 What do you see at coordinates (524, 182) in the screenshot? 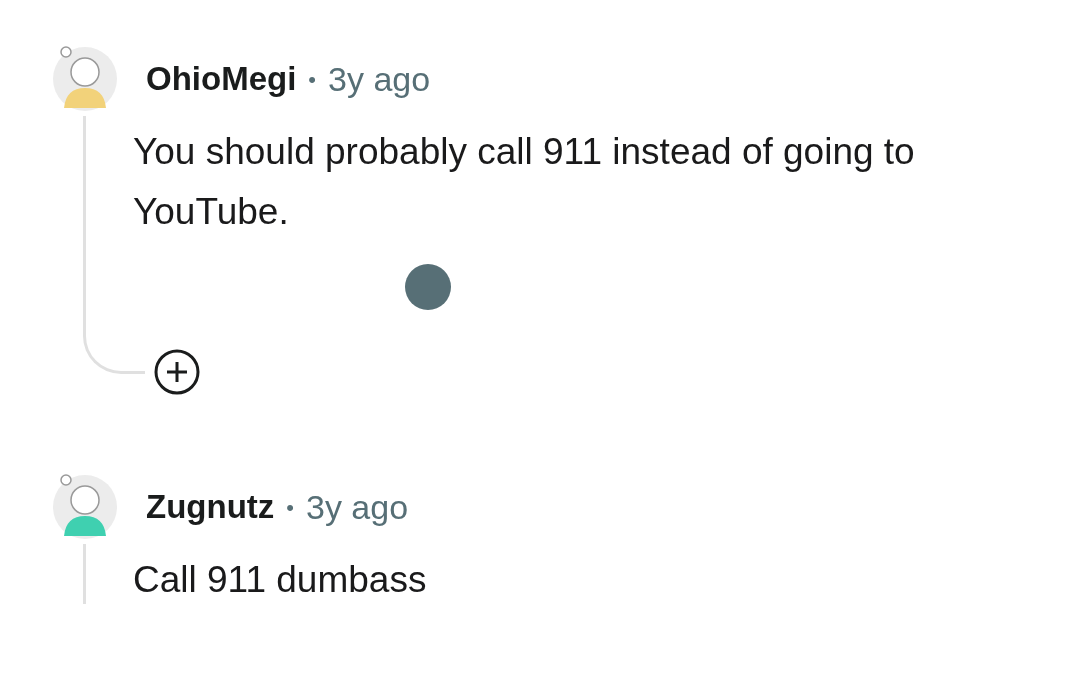
I see `comment-text: You should probably call 911 instead of going to YouTube.` at bounding box center [524, 182].